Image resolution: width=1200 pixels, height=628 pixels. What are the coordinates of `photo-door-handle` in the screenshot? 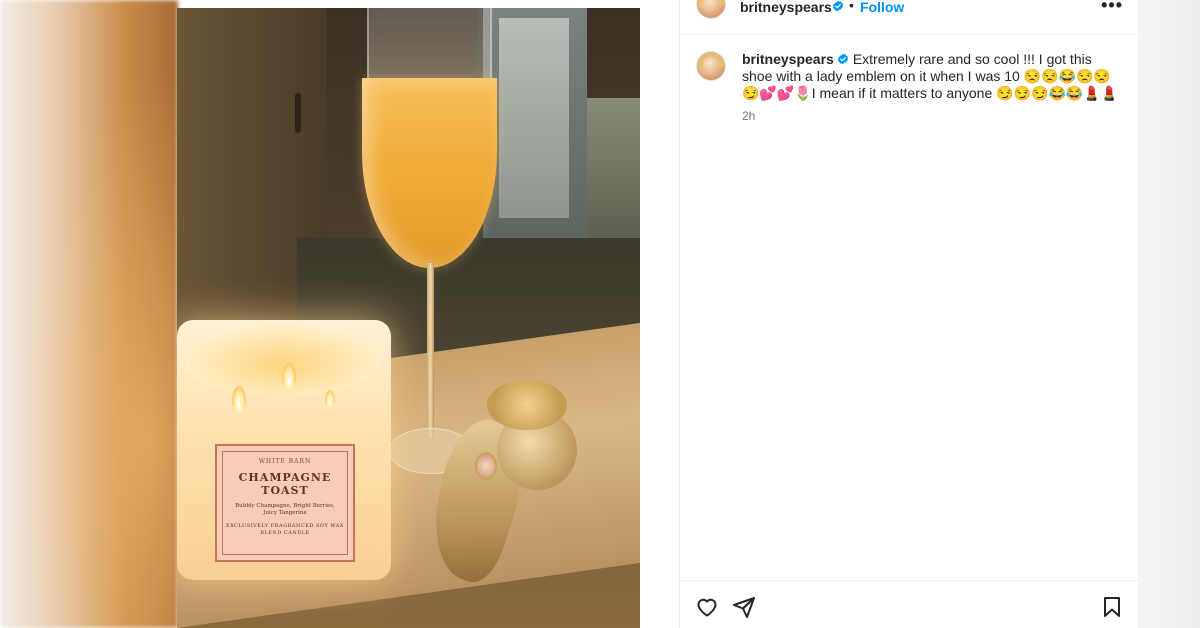 It's located at (298, 113).